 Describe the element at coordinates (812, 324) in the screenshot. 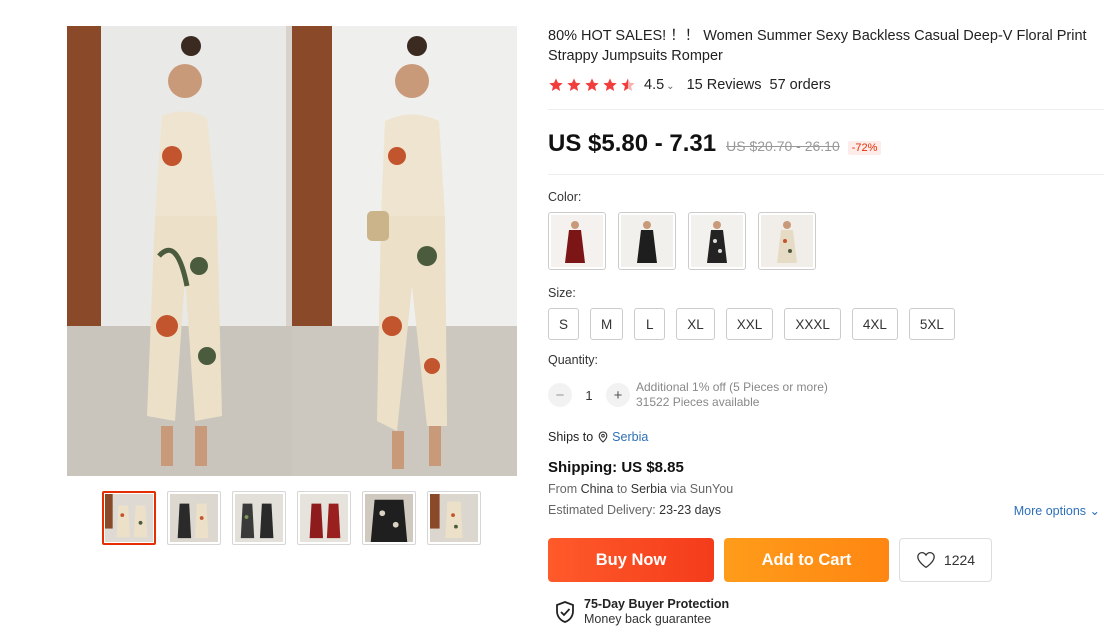

I see `size-option: XXXL` at that location.